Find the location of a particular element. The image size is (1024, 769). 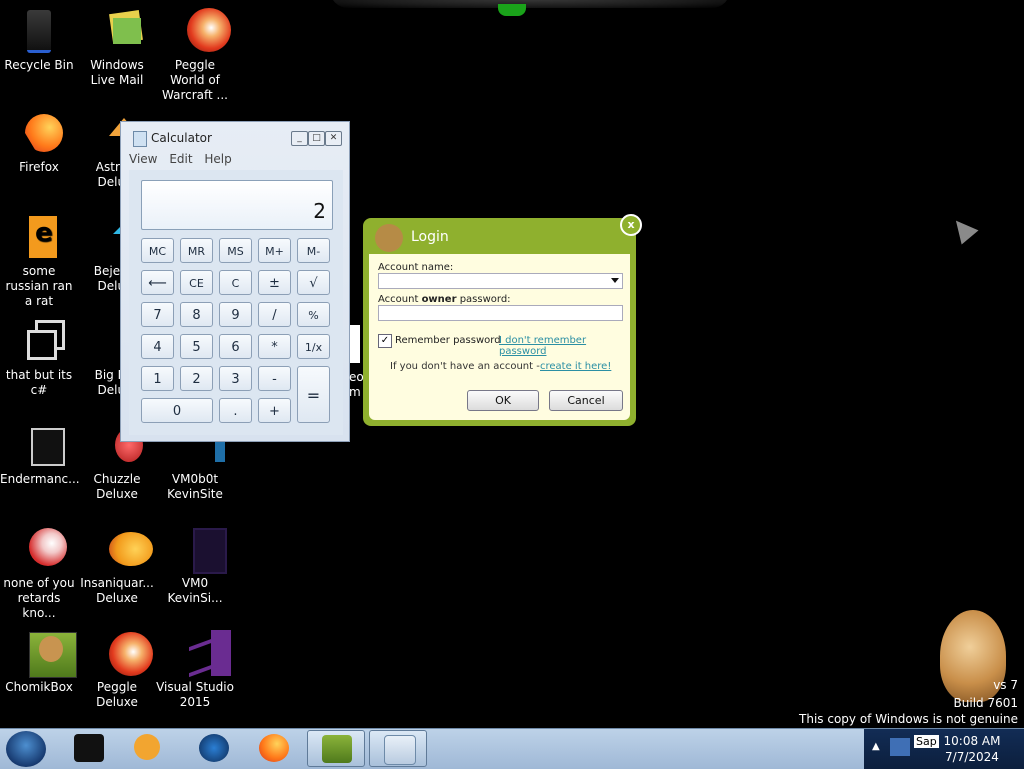

close-glyph: x is located at coordinates (631, 224).